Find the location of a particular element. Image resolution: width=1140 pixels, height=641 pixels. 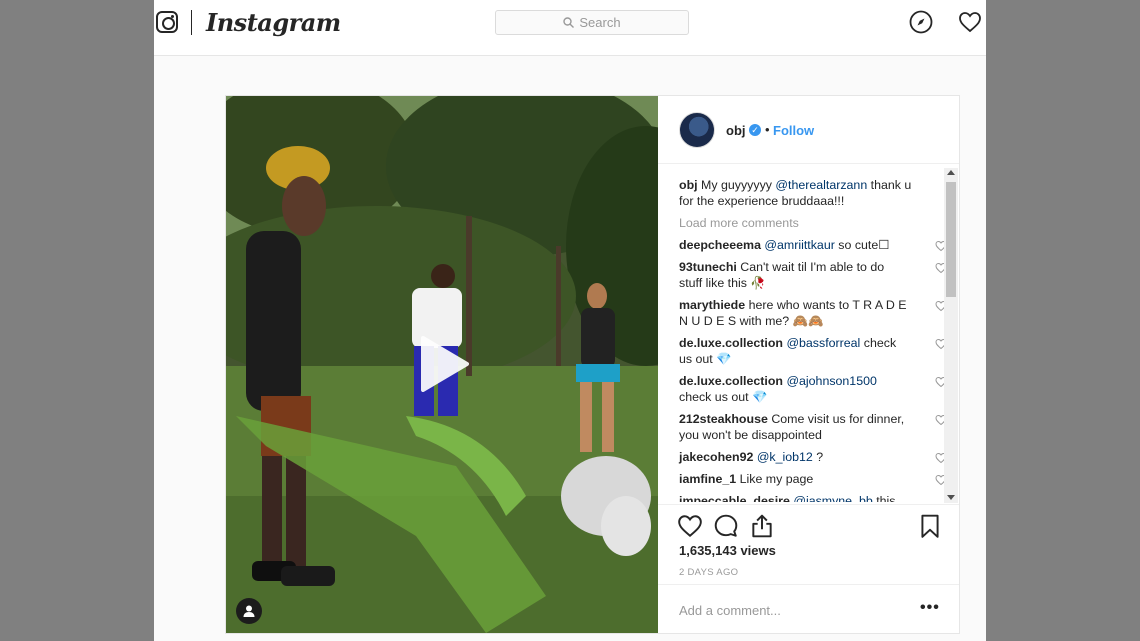

heart-icon is located at coordinates (970, 22).